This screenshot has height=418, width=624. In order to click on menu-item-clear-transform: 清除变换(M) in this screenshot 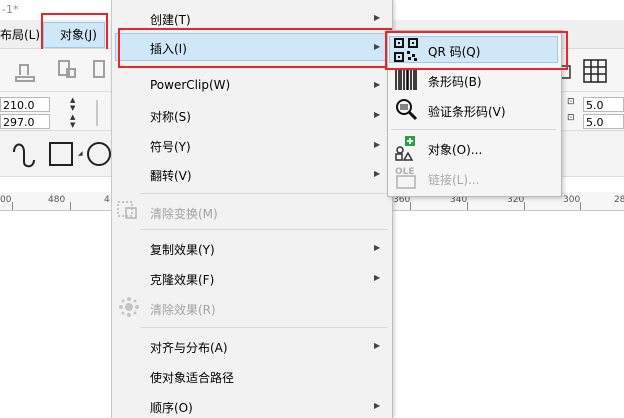, I will do `click(184, 213)`.